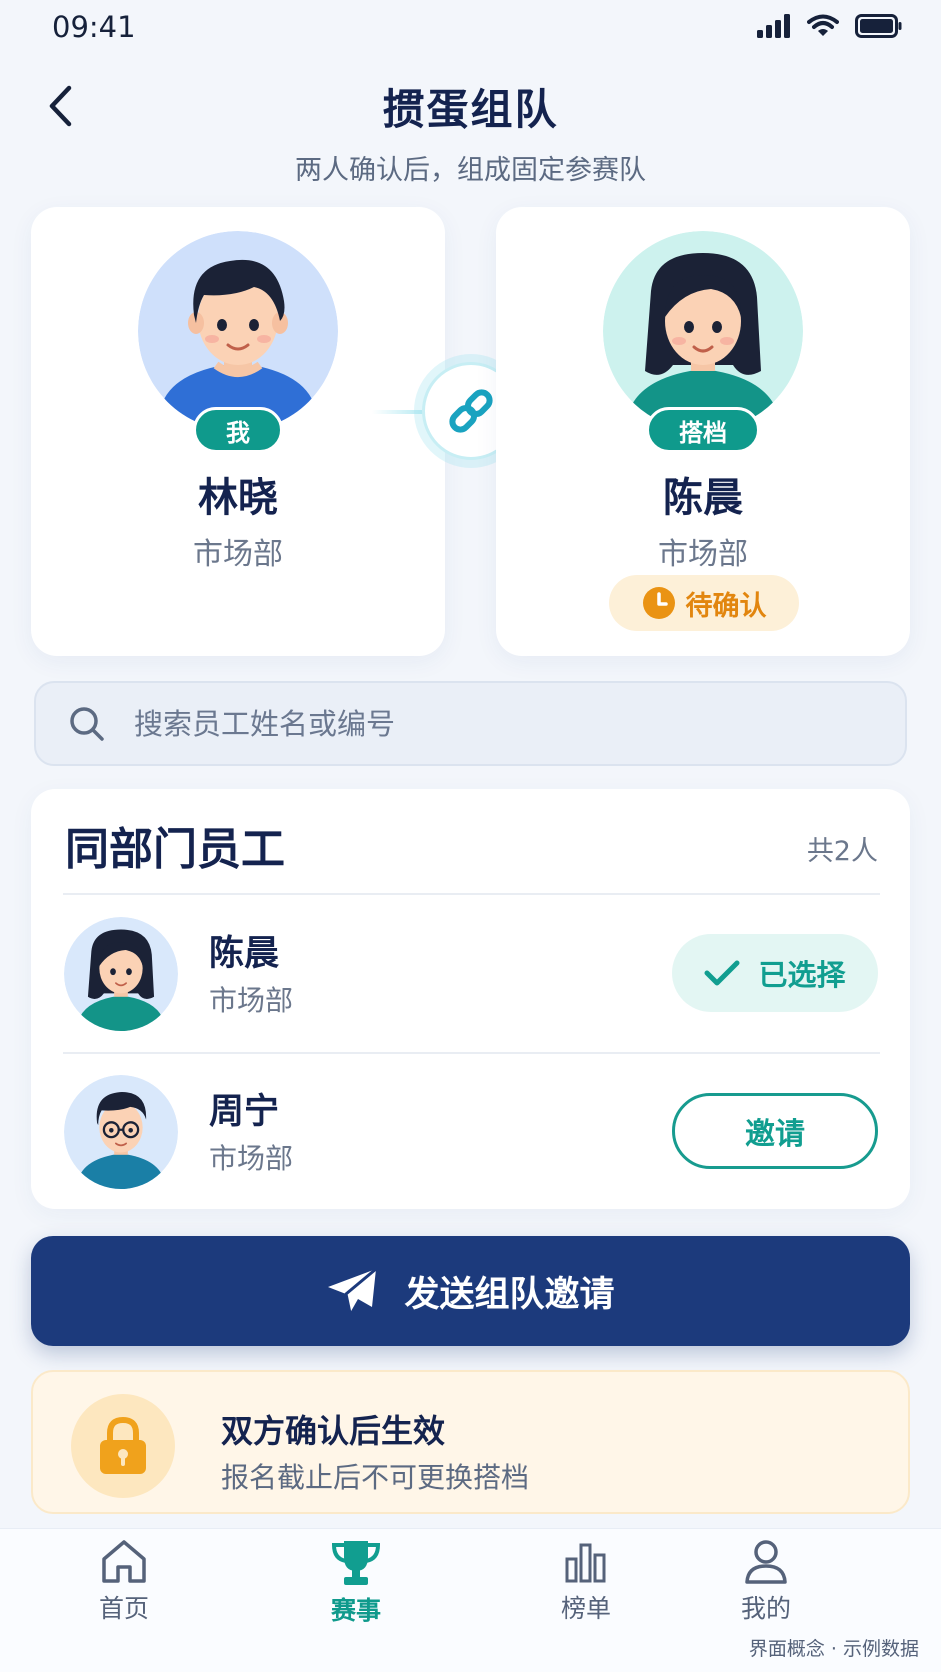 This screenshot has height=1672, width=941. I want to click on nav-item-profile: 我的, so click(766, 1582).